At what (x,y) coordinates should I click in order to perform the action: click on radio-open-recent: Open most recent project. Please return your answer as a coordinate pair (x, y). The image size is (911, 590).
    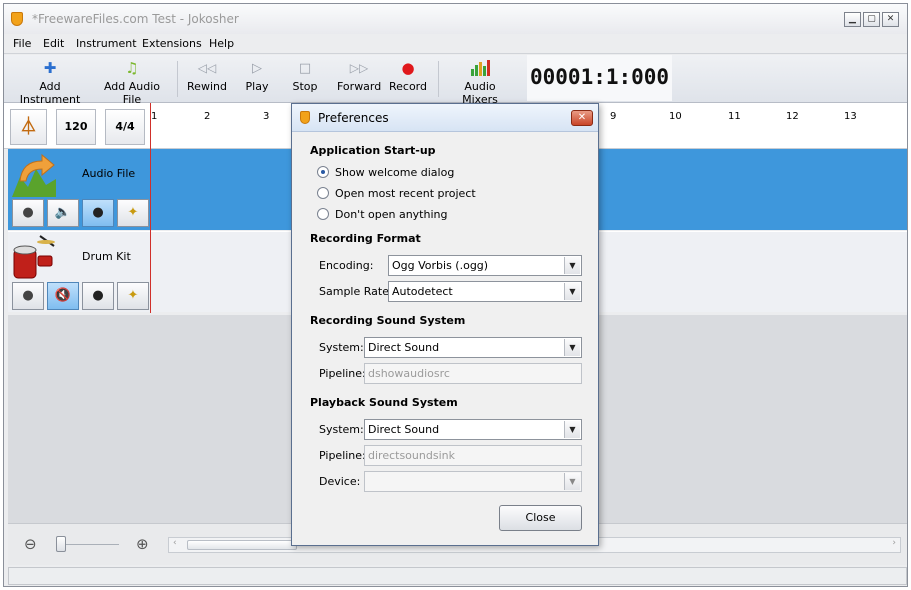
    Looking at the image, I should click on (396, 193).